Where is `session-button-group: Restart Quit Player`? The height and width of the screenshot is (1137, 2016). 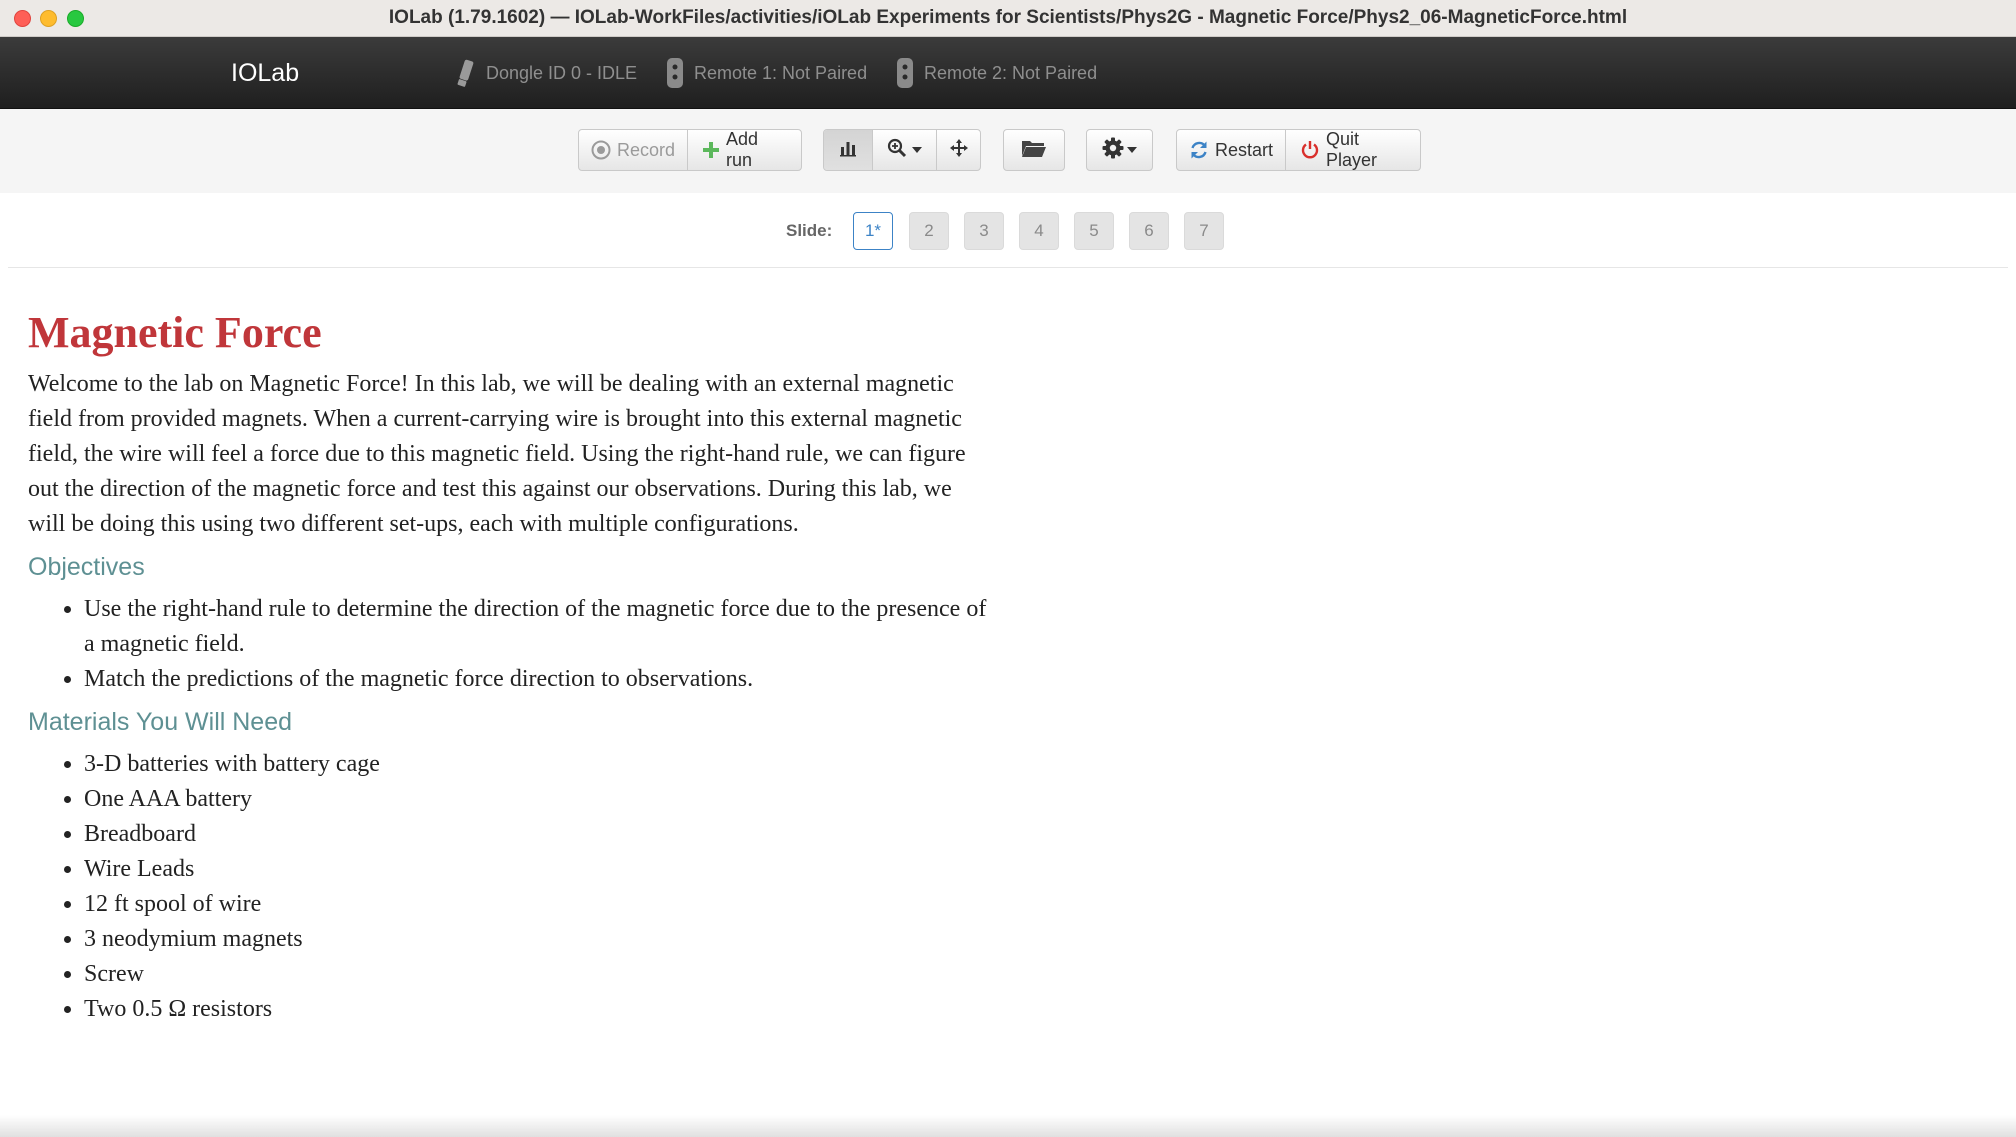 session-button-group: Restart Quit Player is located at coordinates (1298, 150).